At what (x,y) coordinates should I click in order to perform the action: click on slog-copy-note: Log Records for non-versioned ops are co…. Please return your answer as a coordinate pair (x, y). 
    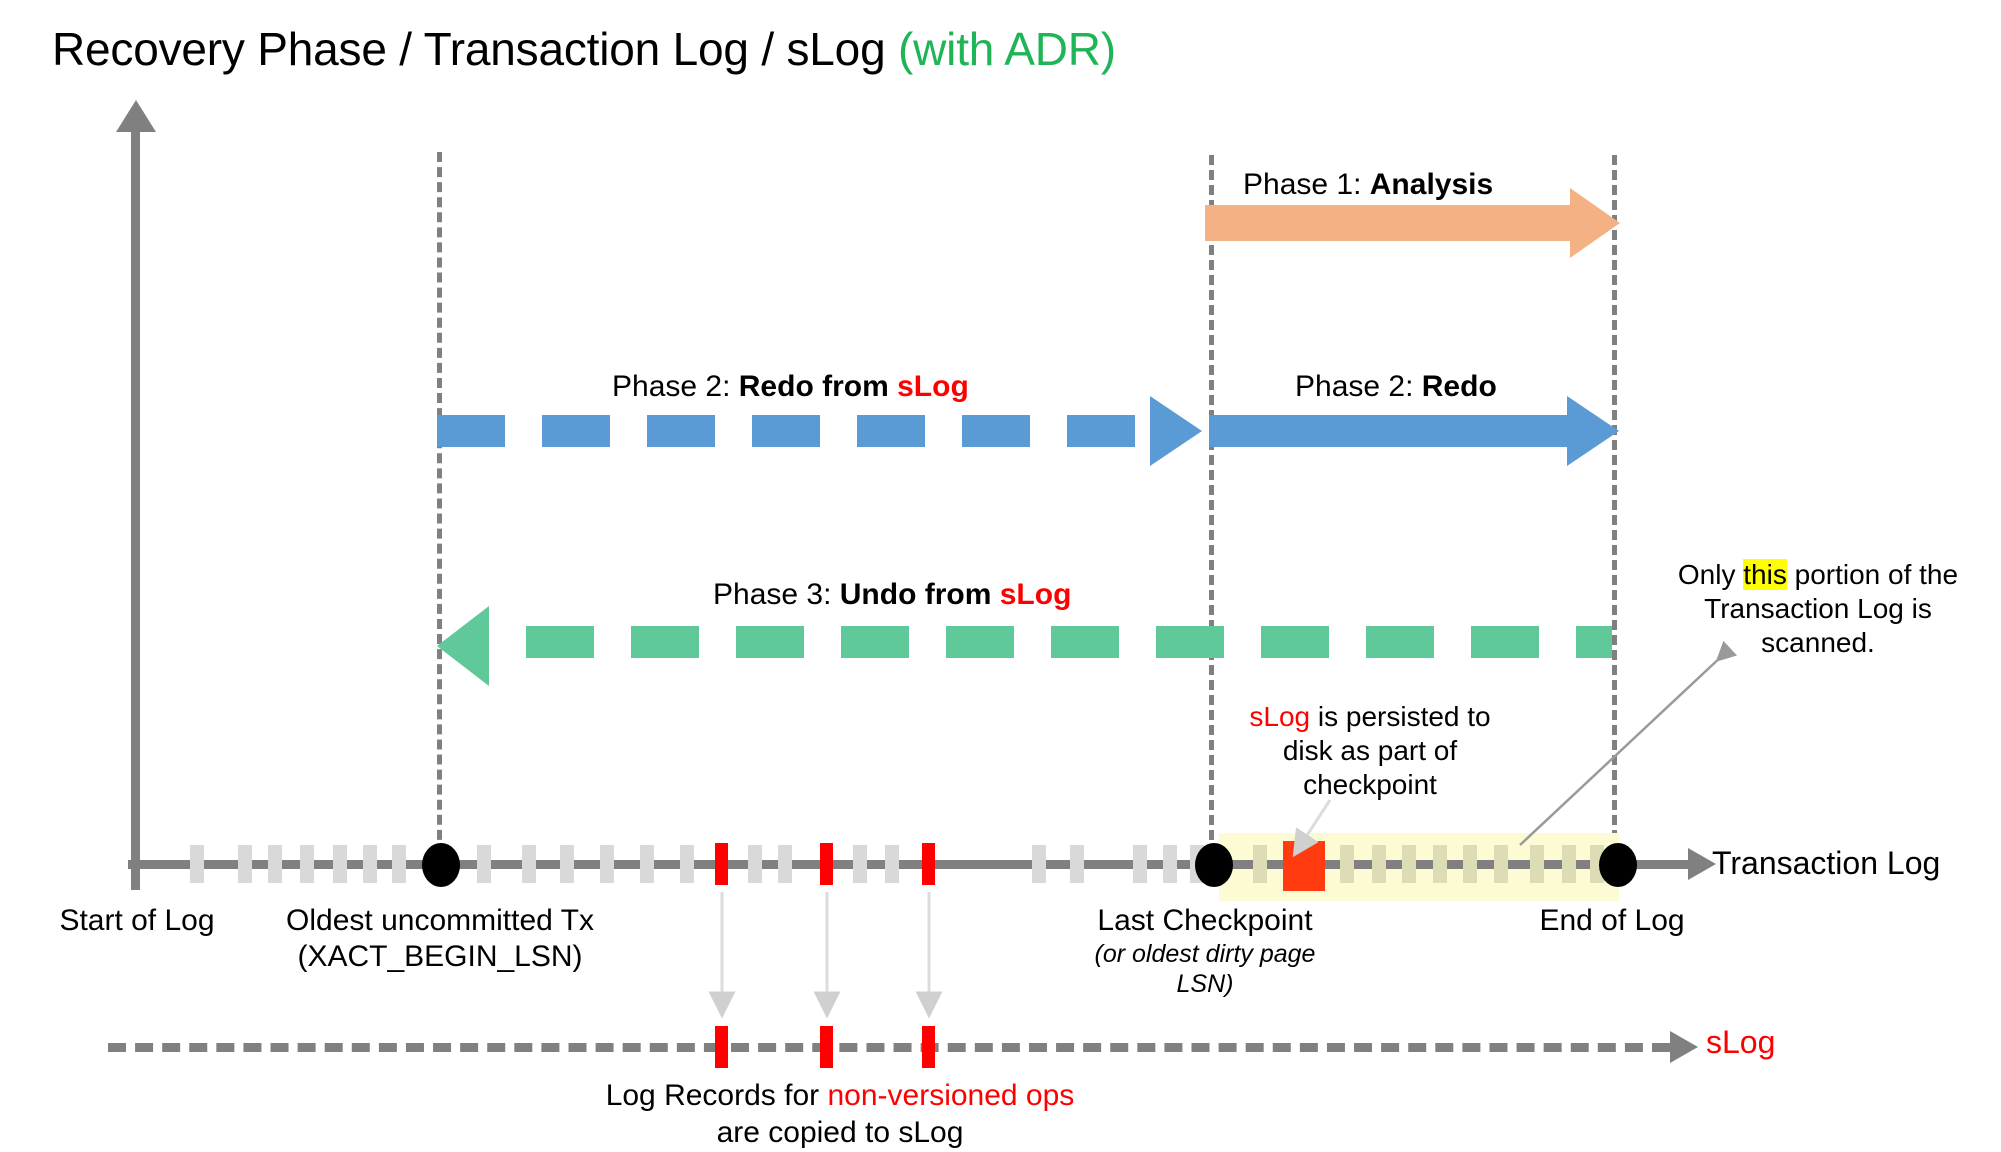
    Looking at the image, I should click on (840, 1114).